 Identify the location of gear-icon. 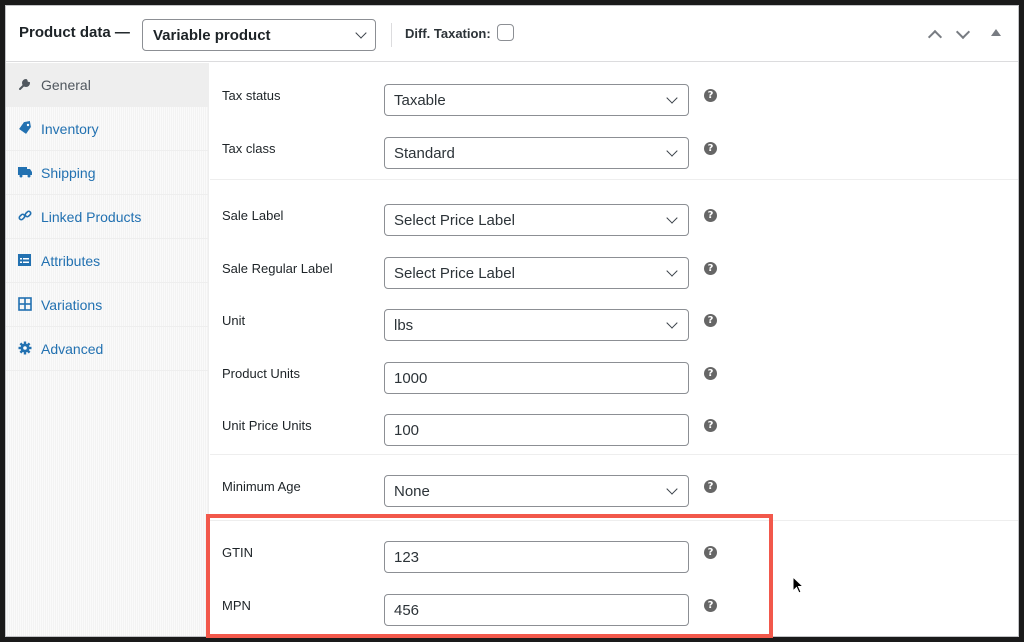
(25, 348).